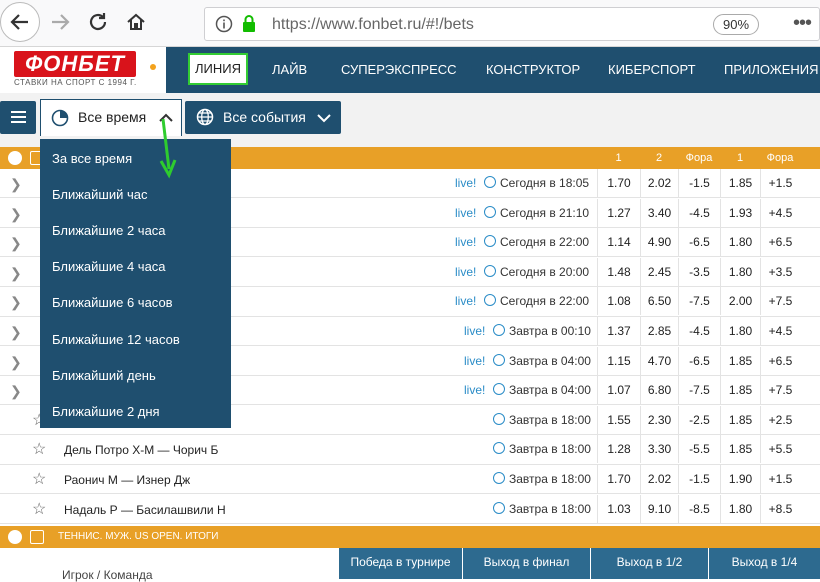  What do you see at coordinates (659, 419) in the screenshot?
I see `odds-cell: 2.30` at bounding box center [659, 419].